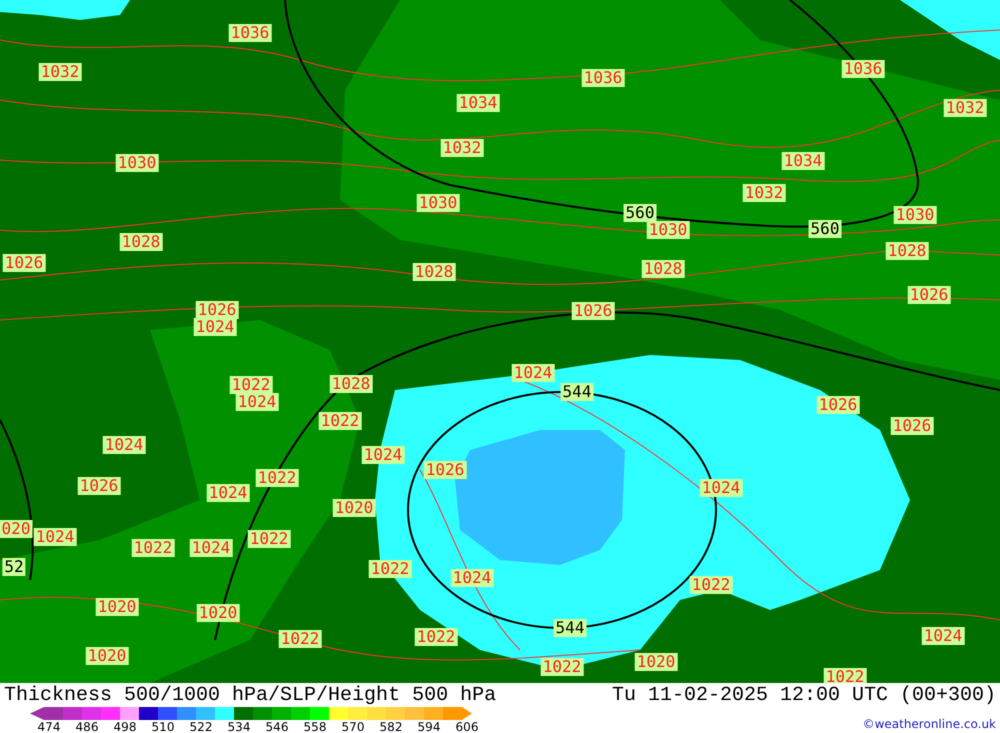 This screenshot has width=1000, height=733. I want to click on legend-tick-label: 498, so click(125, 726).